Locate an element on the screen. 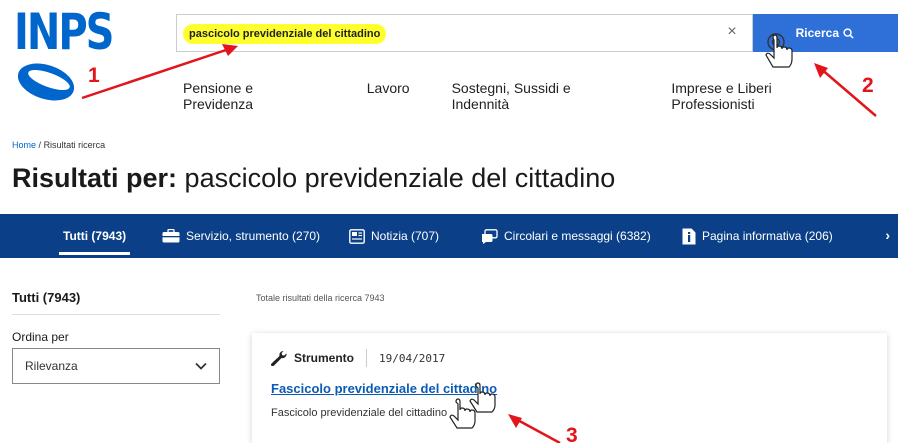 This screenshot has height=443, width=898. clear-search-button: × is located at coordinates (732, 32).